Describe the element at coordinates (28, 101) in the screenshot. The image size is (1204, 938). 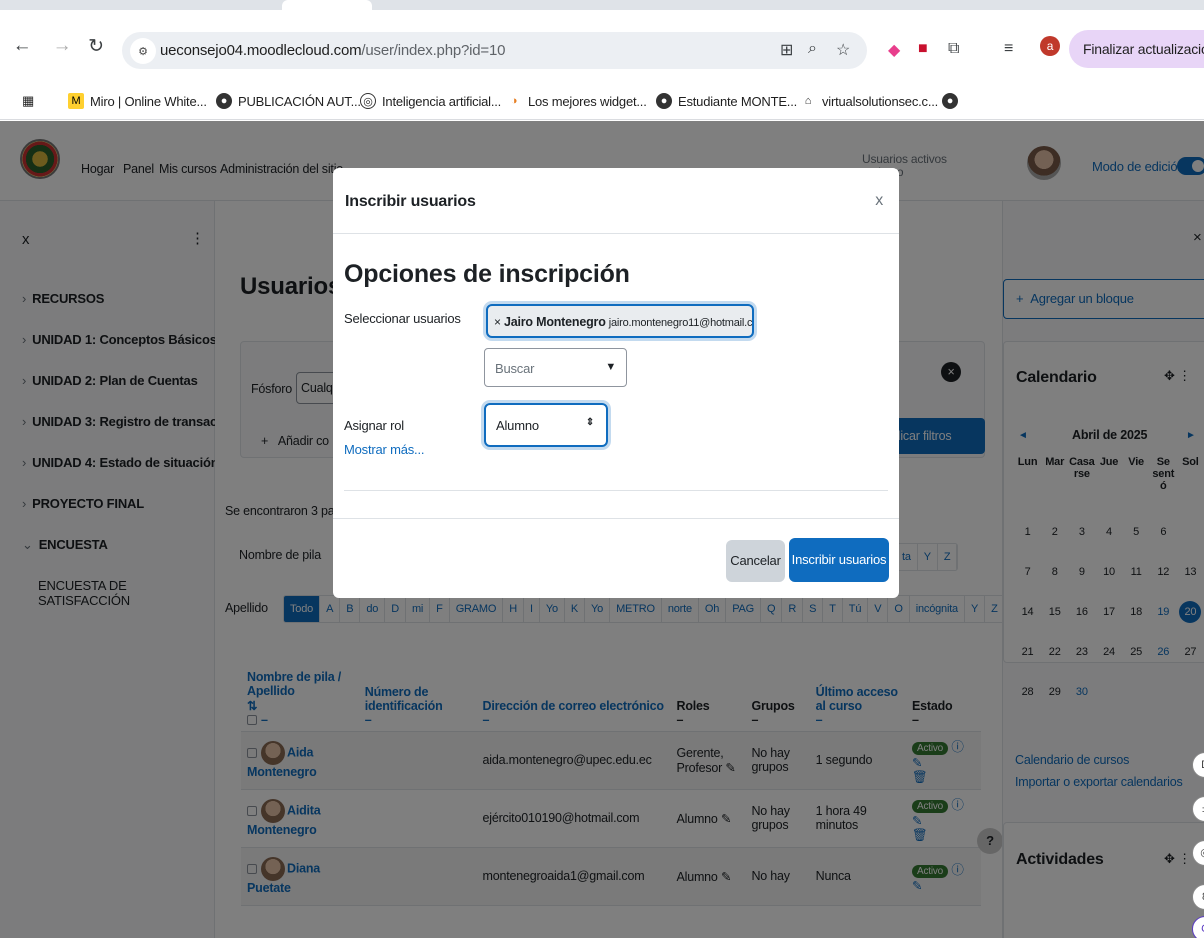
I see `apps-icon: ▦` at that location.